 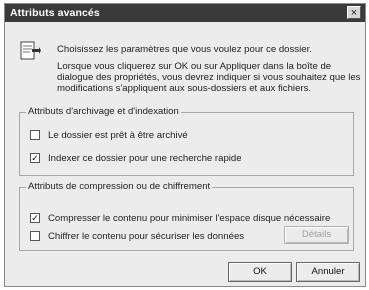 I want to click on compress-checkbox: ✓, so click(x=35, y=218).